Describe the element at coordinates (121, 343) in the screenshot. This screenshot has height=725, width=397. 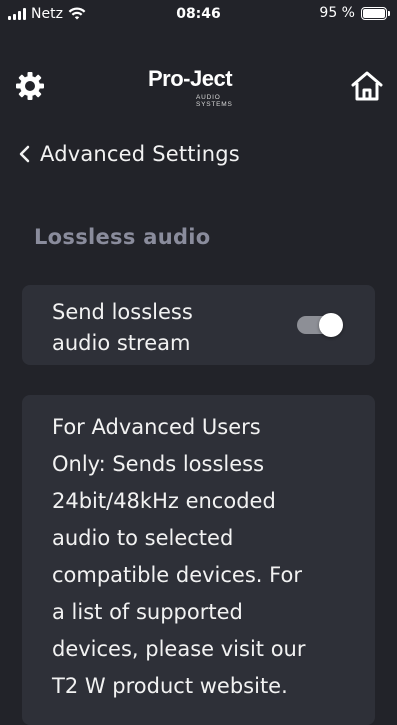
I see `toggle-label-line2: audio stream` at that location.